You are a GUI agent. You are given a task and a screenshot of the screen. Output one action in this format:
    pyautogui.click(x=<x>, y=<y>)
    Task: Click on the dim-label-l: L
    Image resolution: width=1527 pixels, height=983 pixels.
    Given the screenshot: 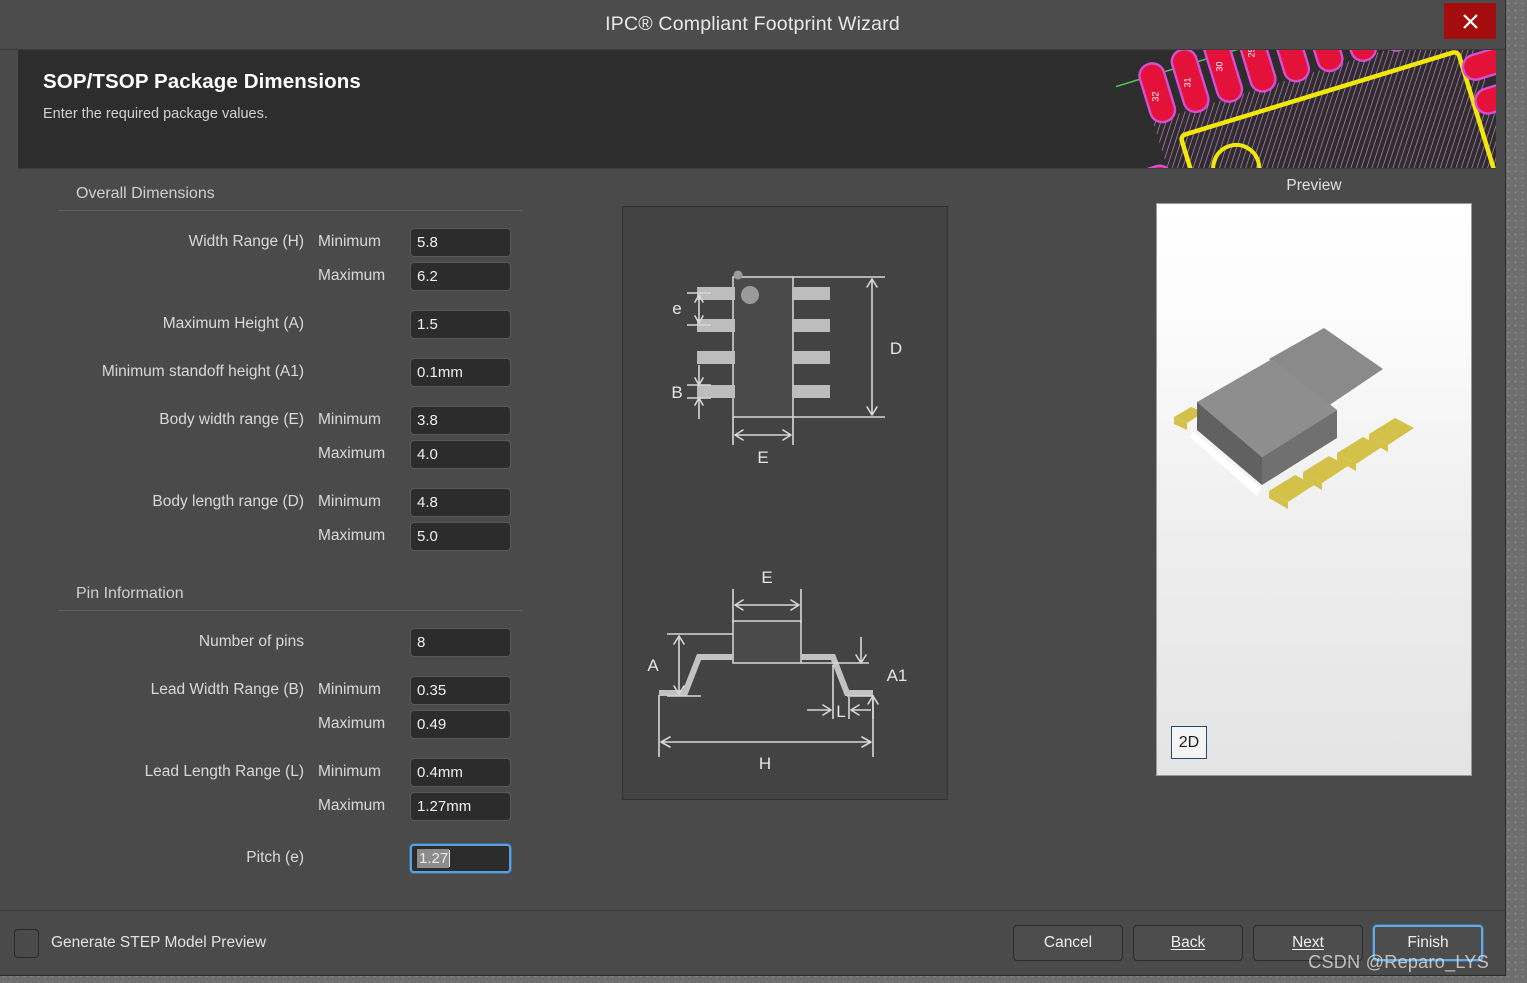 What is the action you would take?
    pyautogui.click(x=840, y=711)
    